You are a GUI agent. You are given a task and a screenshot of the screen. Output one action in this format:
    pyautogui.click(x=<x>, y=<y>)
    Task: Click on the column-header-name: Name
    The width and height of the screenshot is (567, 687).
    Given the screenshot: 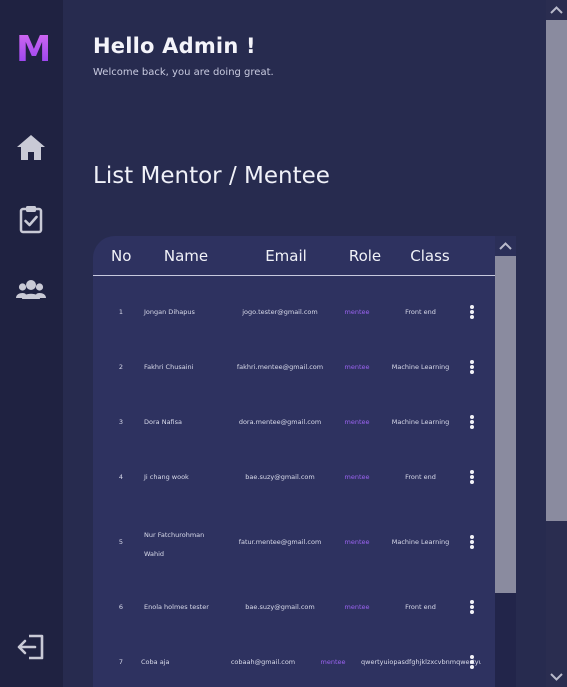 What is the action you would take?
    pyautogui.click(x=186, y=256)
    